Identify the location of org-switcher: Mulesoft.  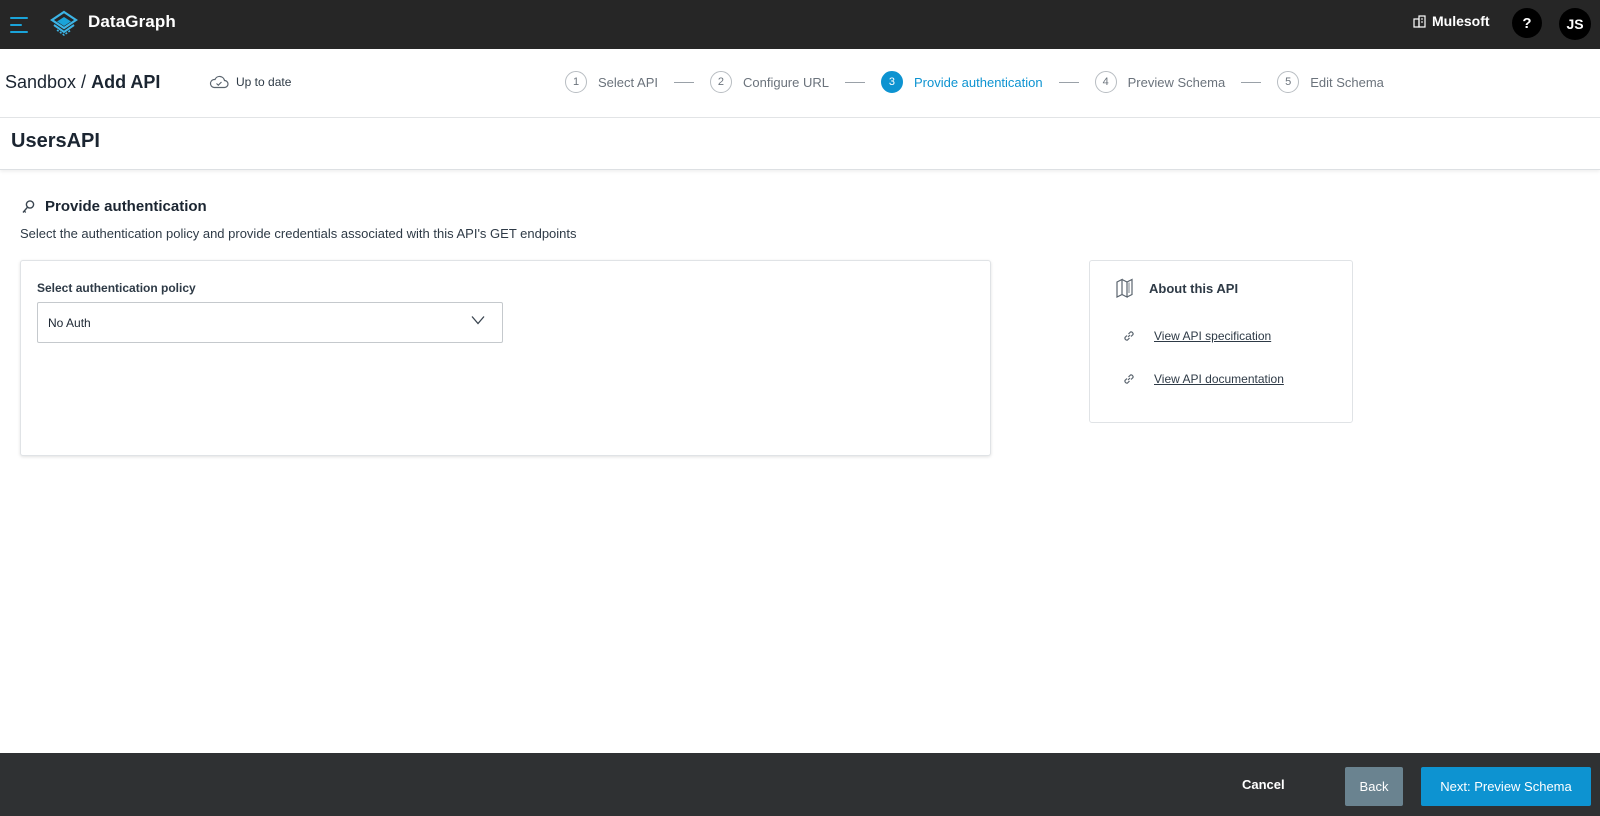
(1451, 21).